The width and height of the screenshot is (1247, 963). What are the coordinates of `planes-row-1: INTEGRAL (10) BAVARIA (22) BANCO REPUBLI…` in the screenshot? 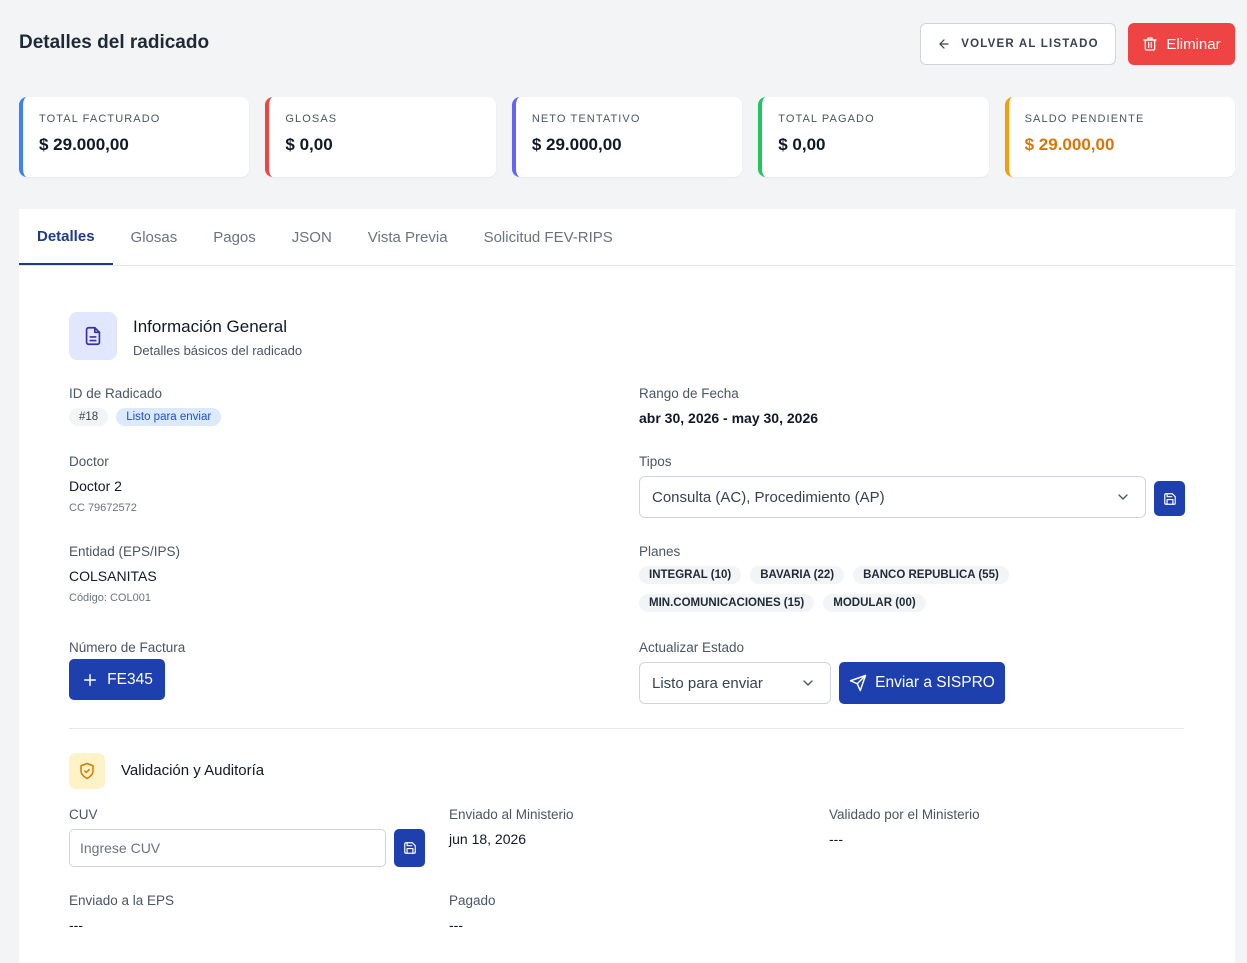 It's located at (824, 575).